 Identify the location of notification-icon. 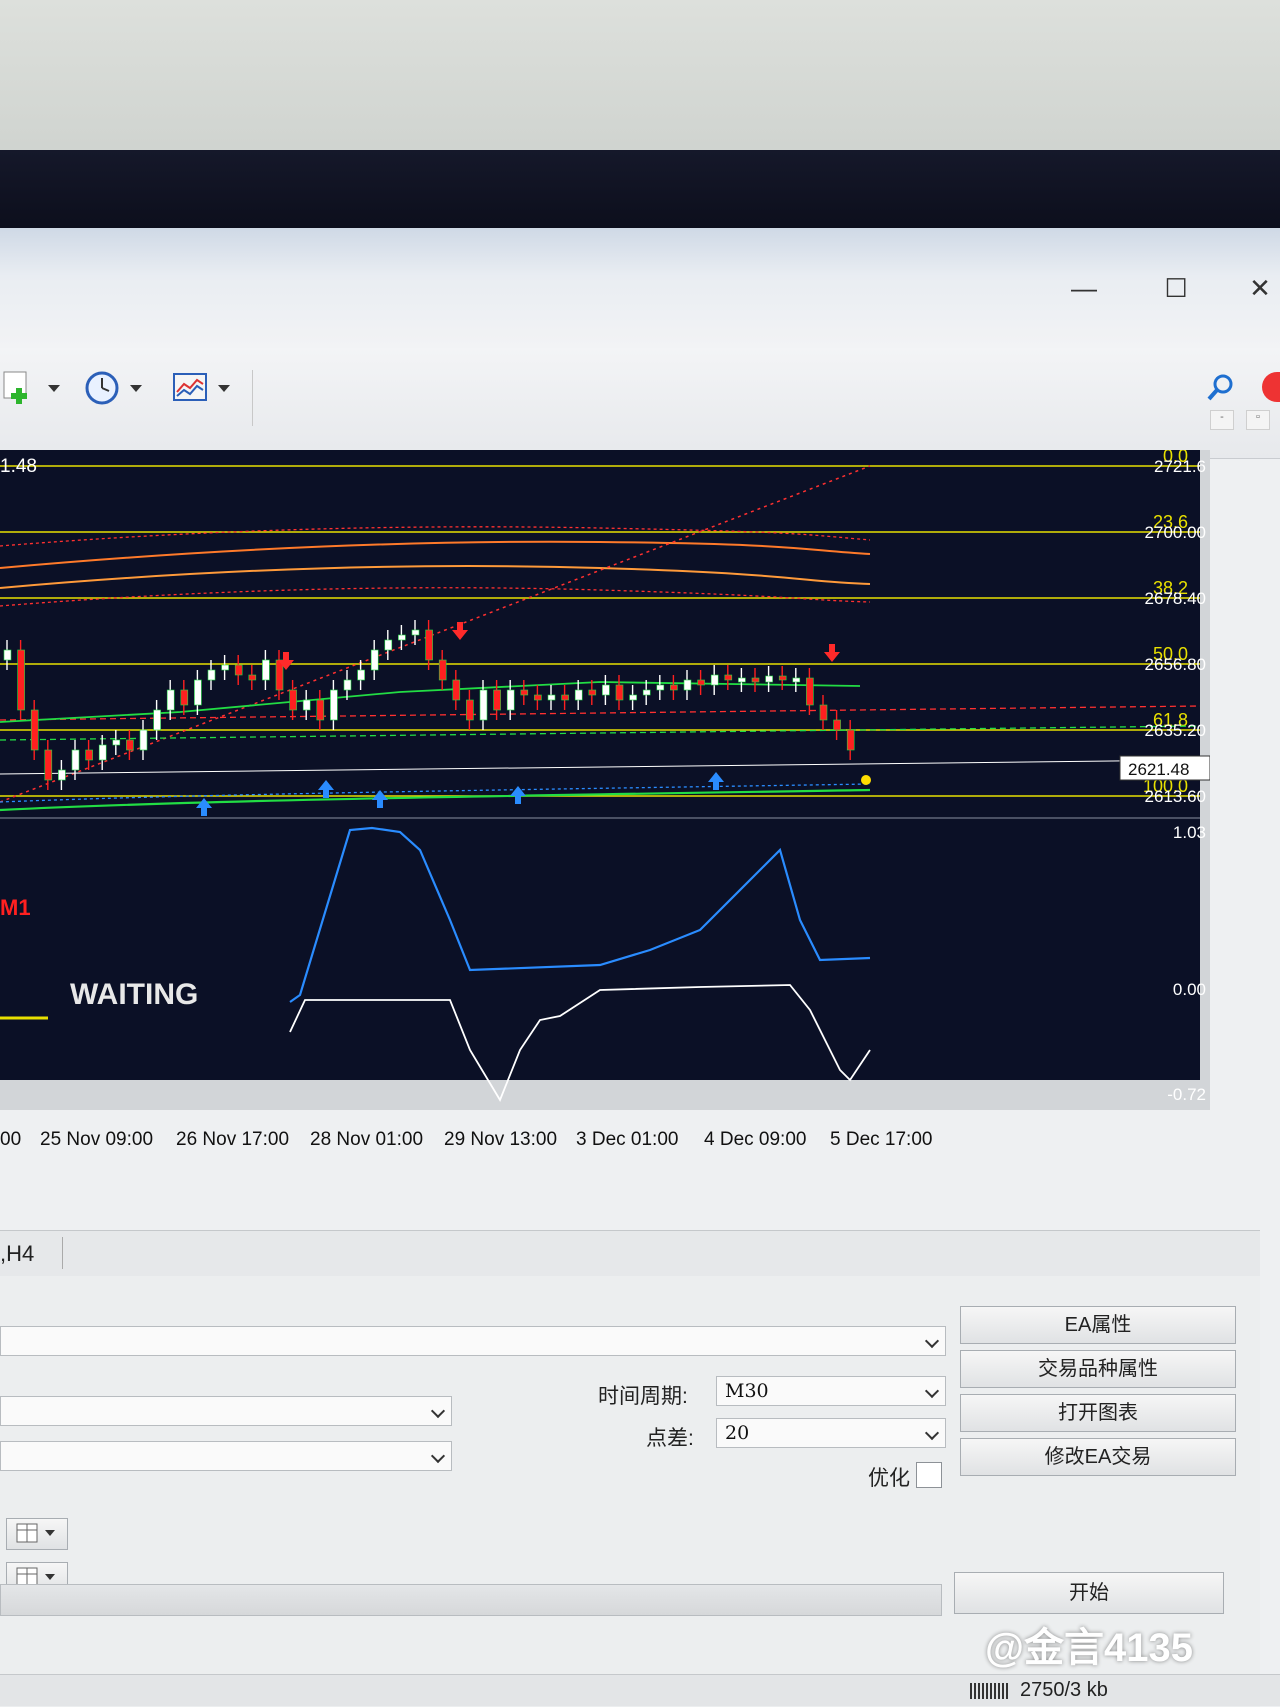
(1271, 387).